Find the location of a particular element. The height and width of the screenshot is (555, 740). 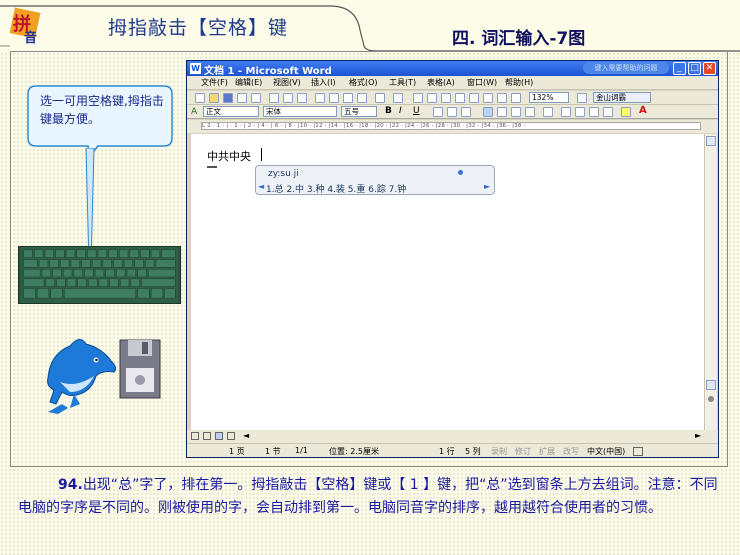

columns-icon is located at coordinates (474, 98).